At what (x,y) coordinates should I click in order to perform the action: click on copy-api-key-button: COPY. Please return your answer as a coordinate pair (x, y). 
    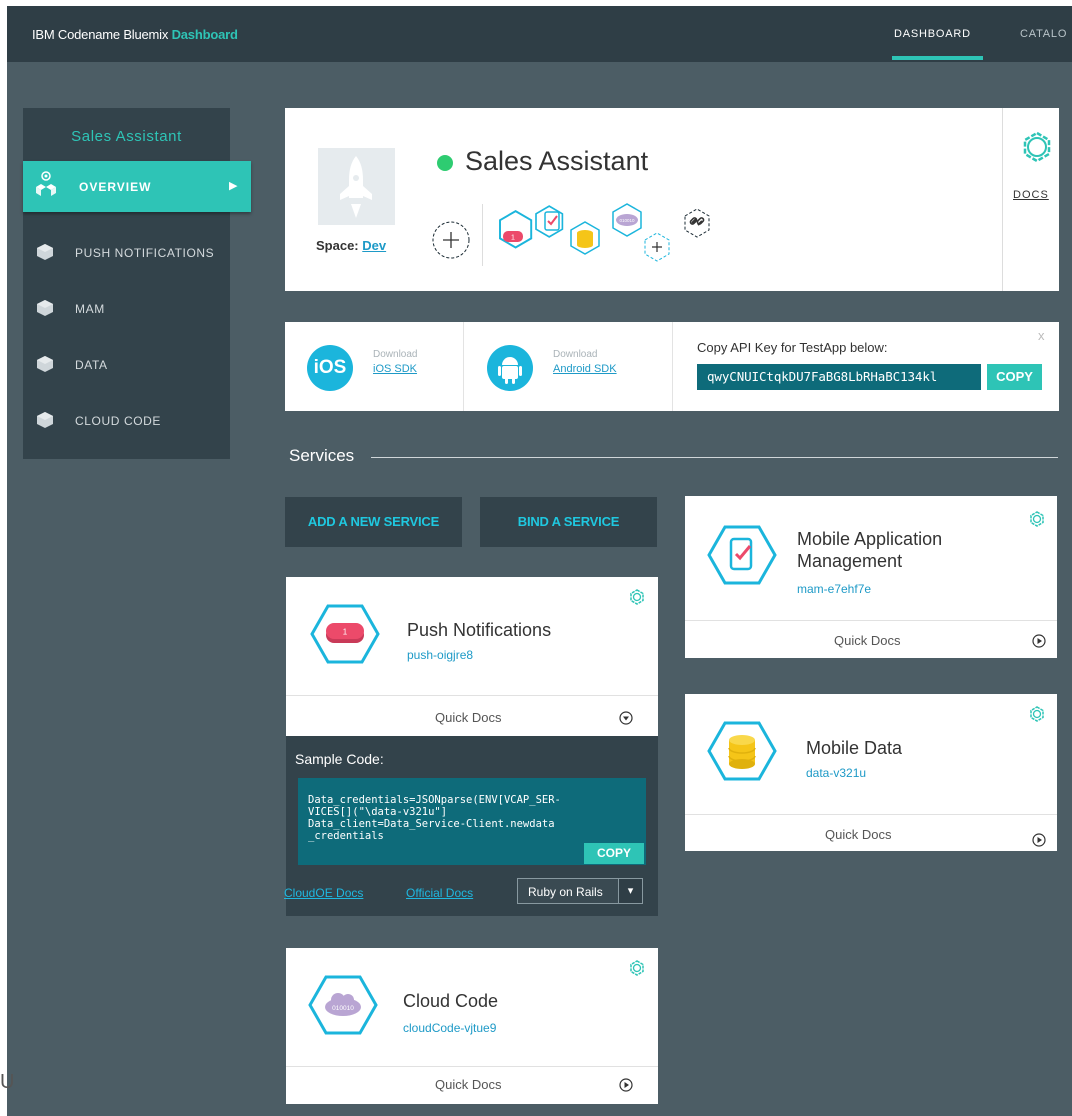
    Looking at the image, I should click on (1014, 377).